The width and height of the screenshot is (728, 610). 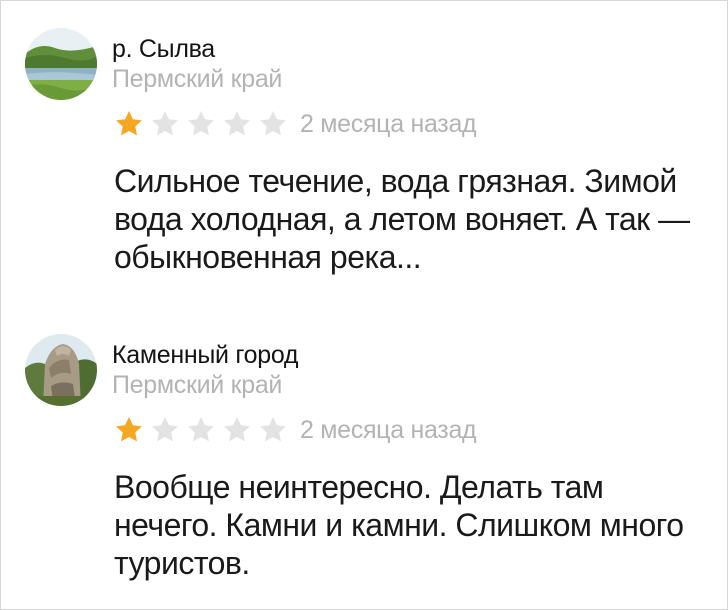 I want to click on place-photo-river, so click(x=61, y=64).